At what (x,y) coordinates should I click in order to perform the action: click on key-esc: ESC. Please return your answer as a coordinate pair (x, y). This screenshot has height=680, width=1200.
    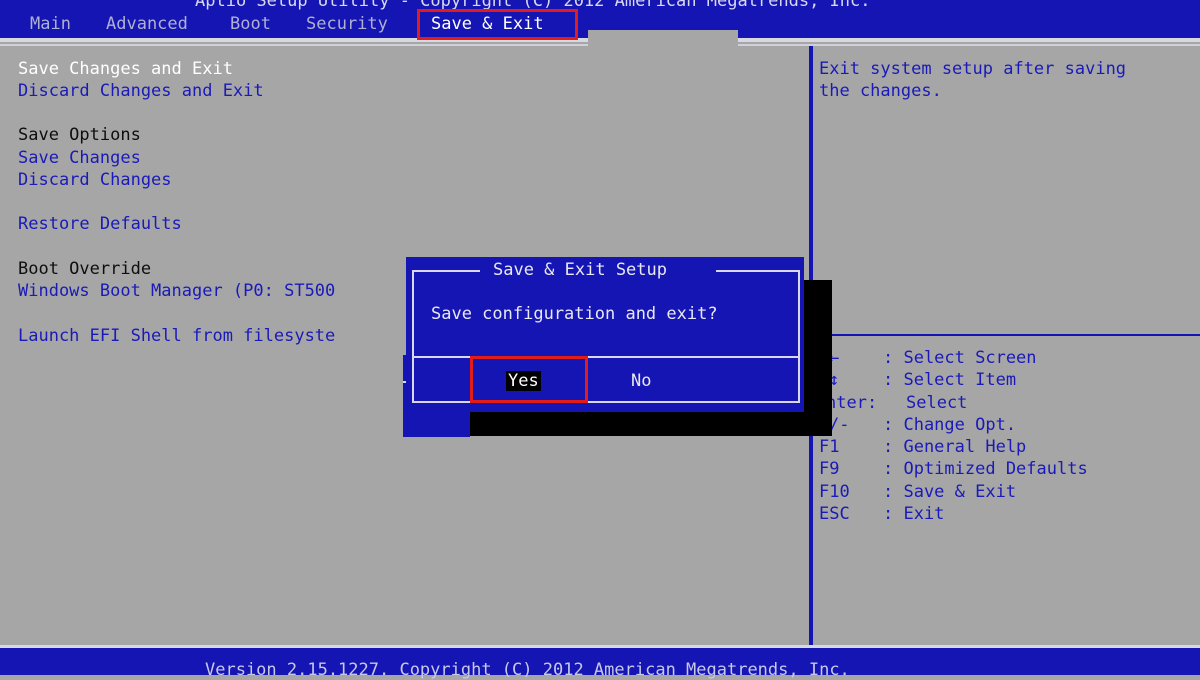
    Looking at the image, I should click on (834, 514).